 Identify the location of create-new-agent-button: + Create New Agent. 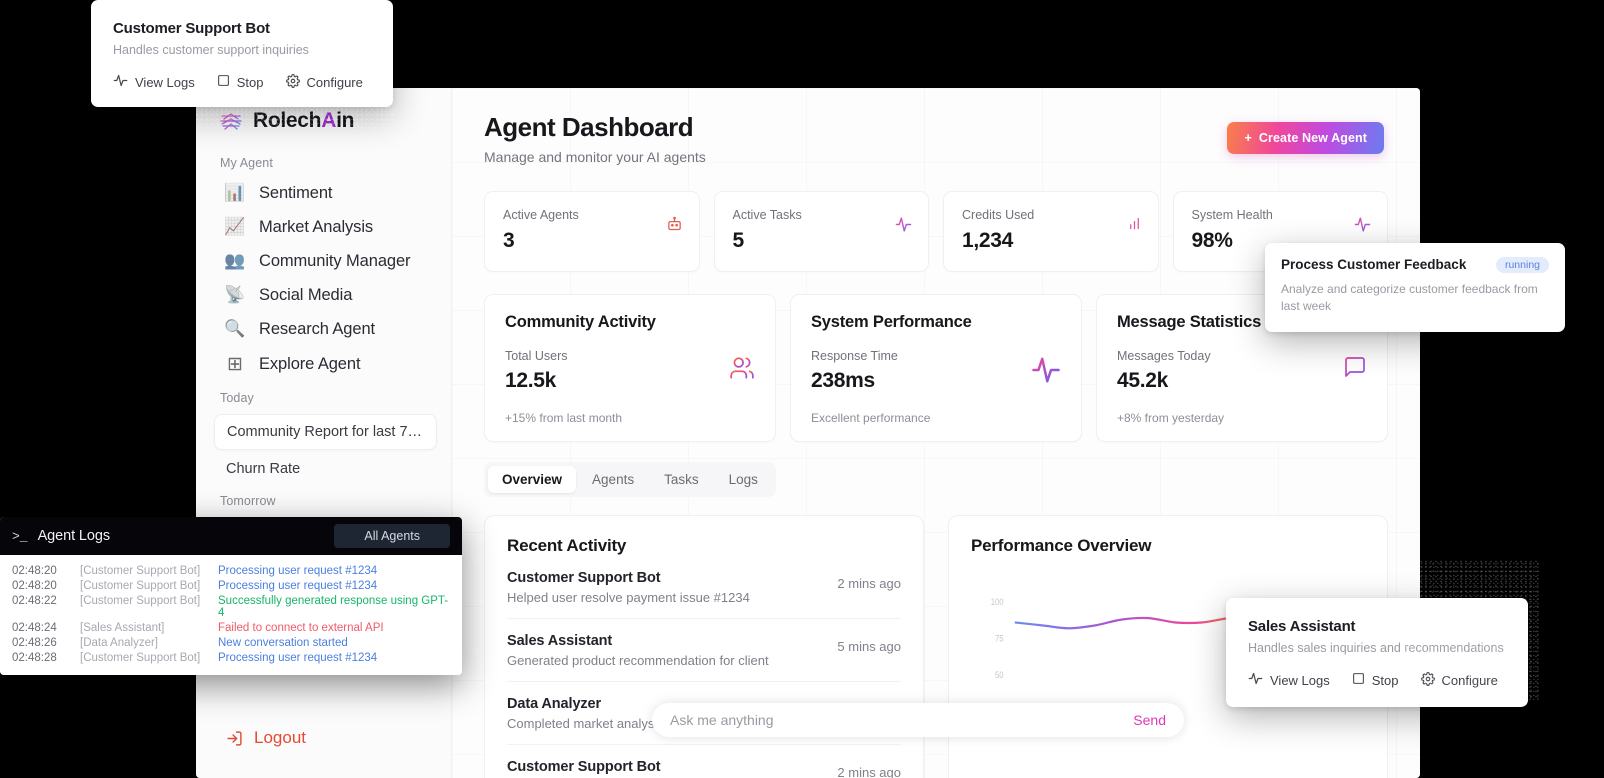
(1305, 138).